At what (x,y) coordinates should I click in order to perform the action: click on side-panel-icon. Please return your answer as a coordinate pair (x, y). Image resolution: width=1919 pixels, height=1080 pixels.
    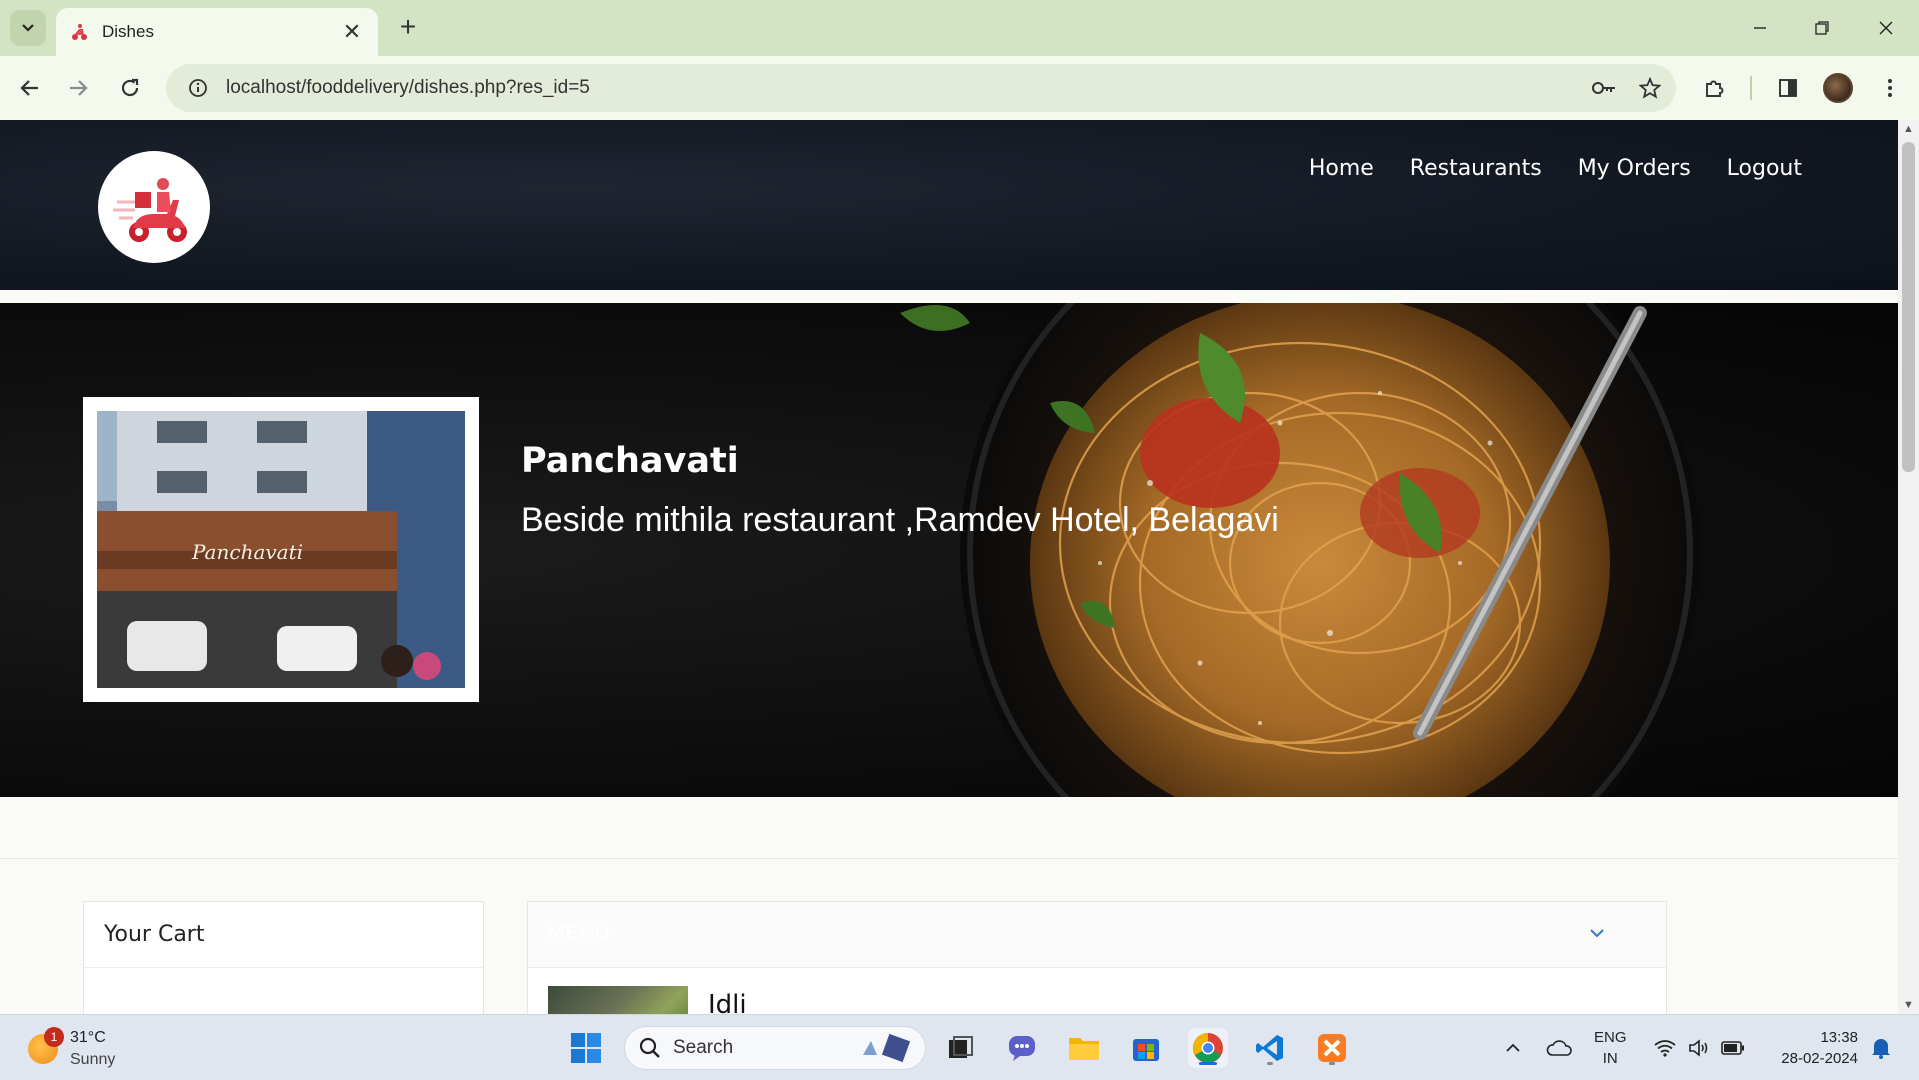
    Looking at the image, I should click on (1788, 88).